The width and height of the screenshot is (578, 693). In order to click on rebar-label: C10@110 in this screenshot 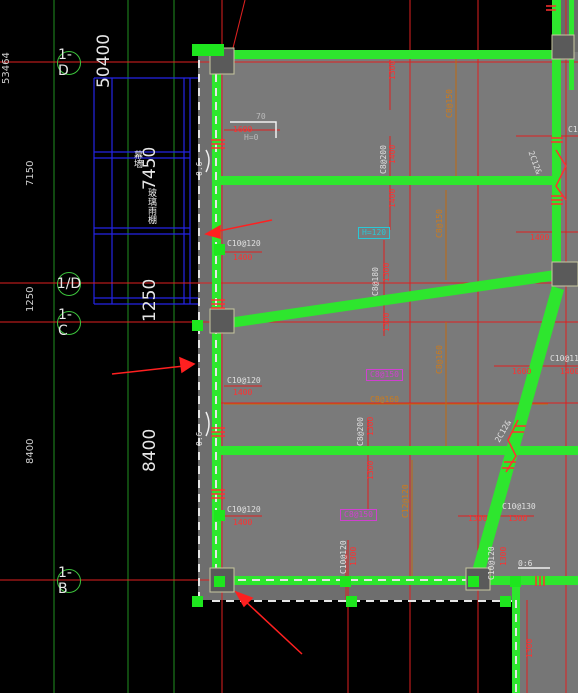, I will do `click(564, 359)`.